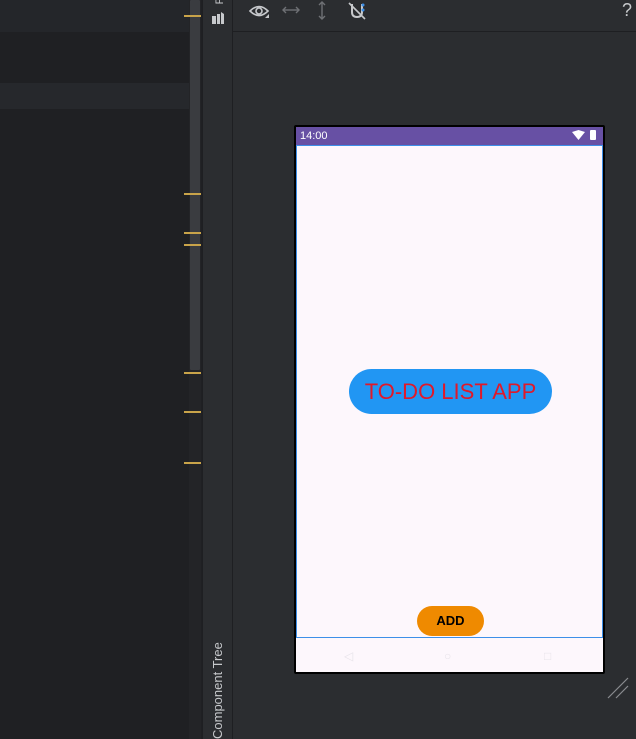 The image size is (636, 739). I want to click on editor-top-strip, so click(100, 16).